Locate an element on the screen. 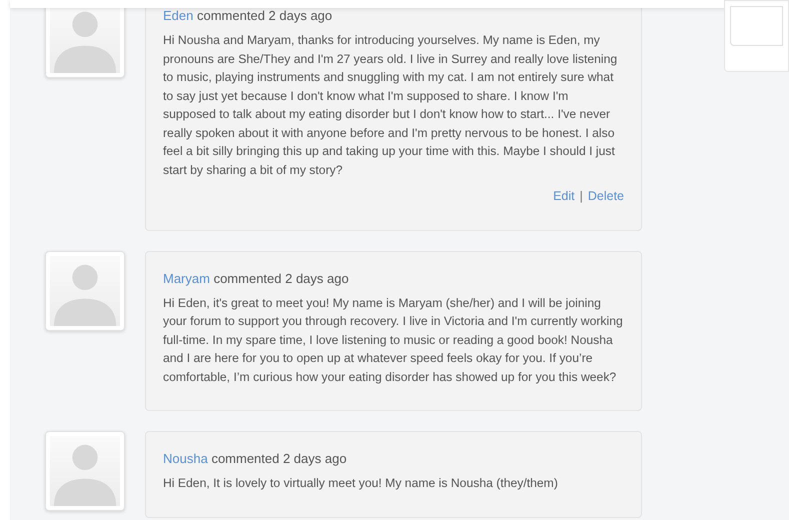 This screenshot has width=789, height=520. comment-text: Hi Eden, it's great to meet you! My name is Maryam (she/her) and I will be joining your forum to support you through recovery. I live in Victoria and I'm currently working full-time. In my spare time, I love listening to music or reading a good book! Nousha and I are here for you to open up at whatever speed feels okay for you. If you’re comfortable, I’m curious how your eating disorder has showed up for you this week? is located at coordinates (393, 340).